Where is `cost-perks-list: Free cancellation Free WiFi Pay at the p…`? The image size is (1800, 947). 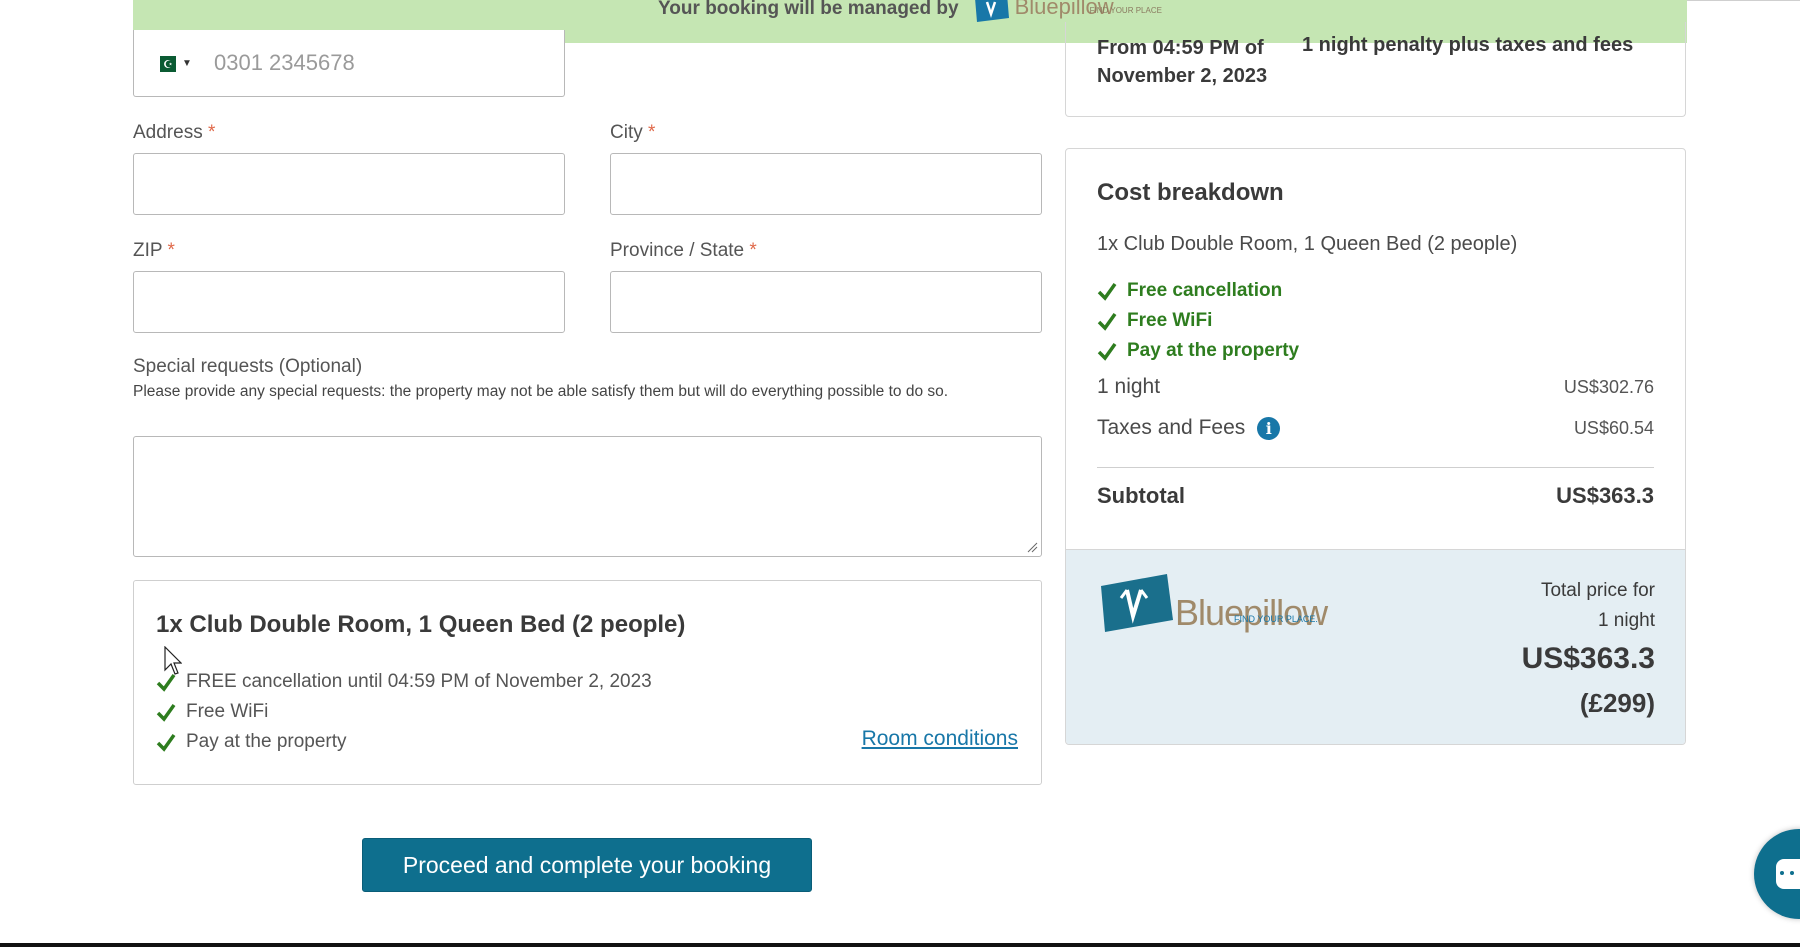 cost-perks-list: Free cancellation Free WiFi Pay at the p… is located at coordinates (1198, 321).